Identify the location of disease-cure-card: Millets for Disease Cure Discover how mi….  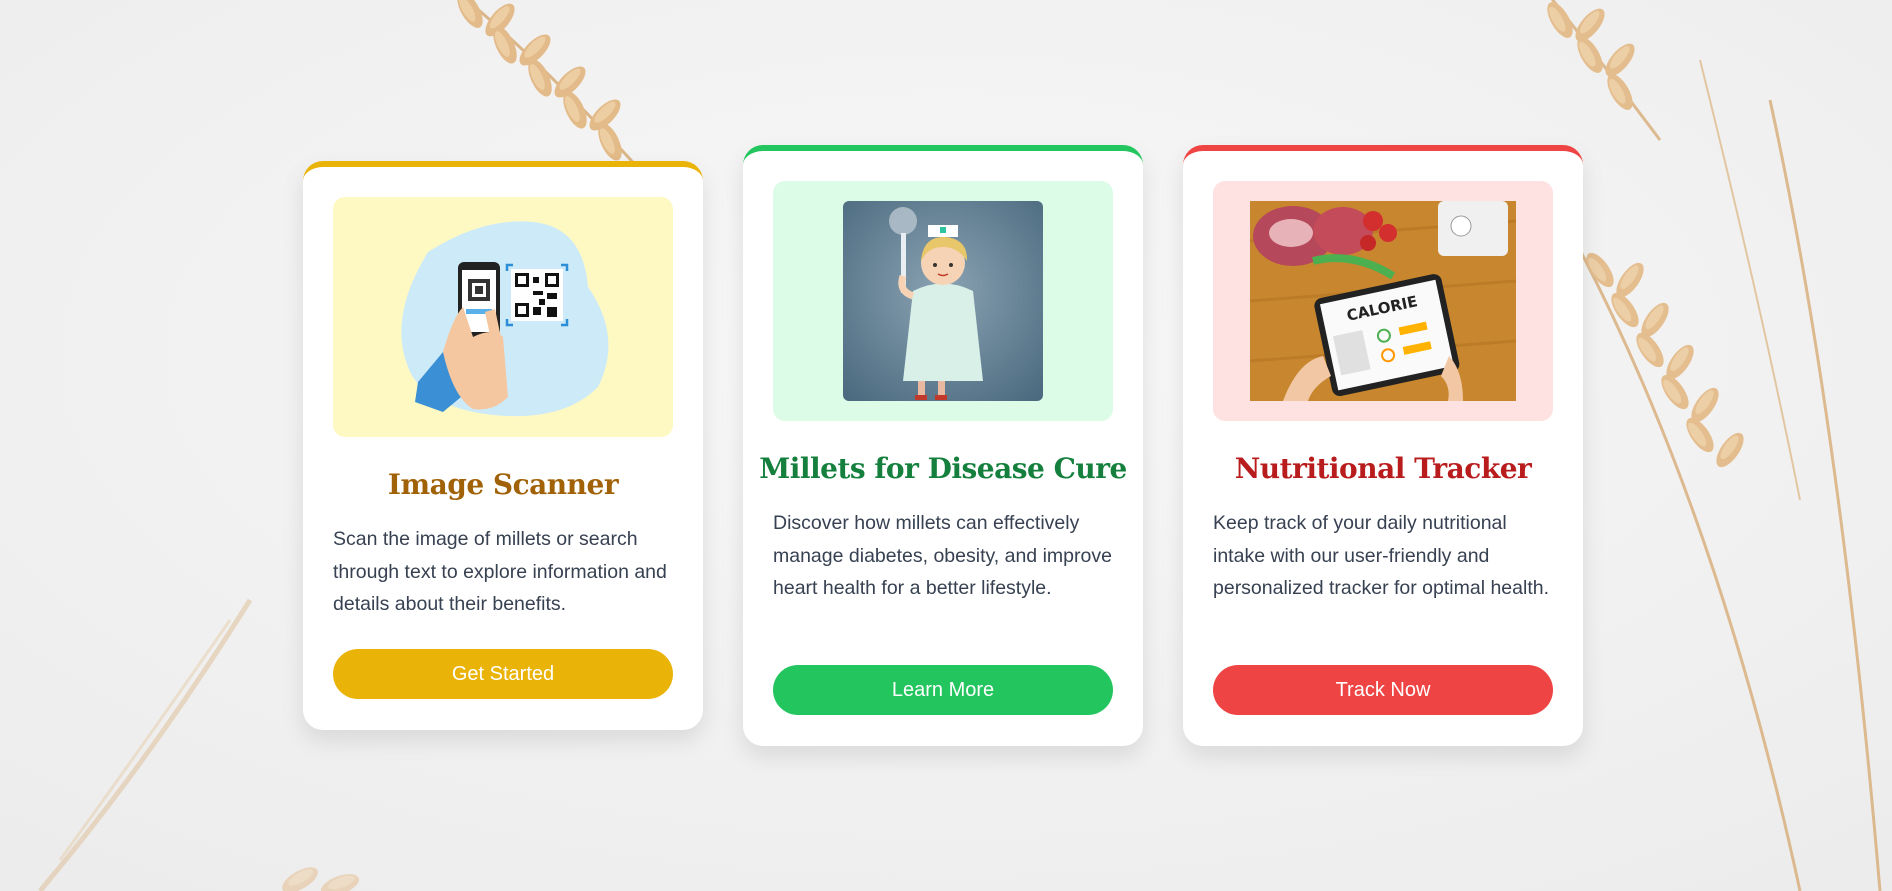
(943, 445).